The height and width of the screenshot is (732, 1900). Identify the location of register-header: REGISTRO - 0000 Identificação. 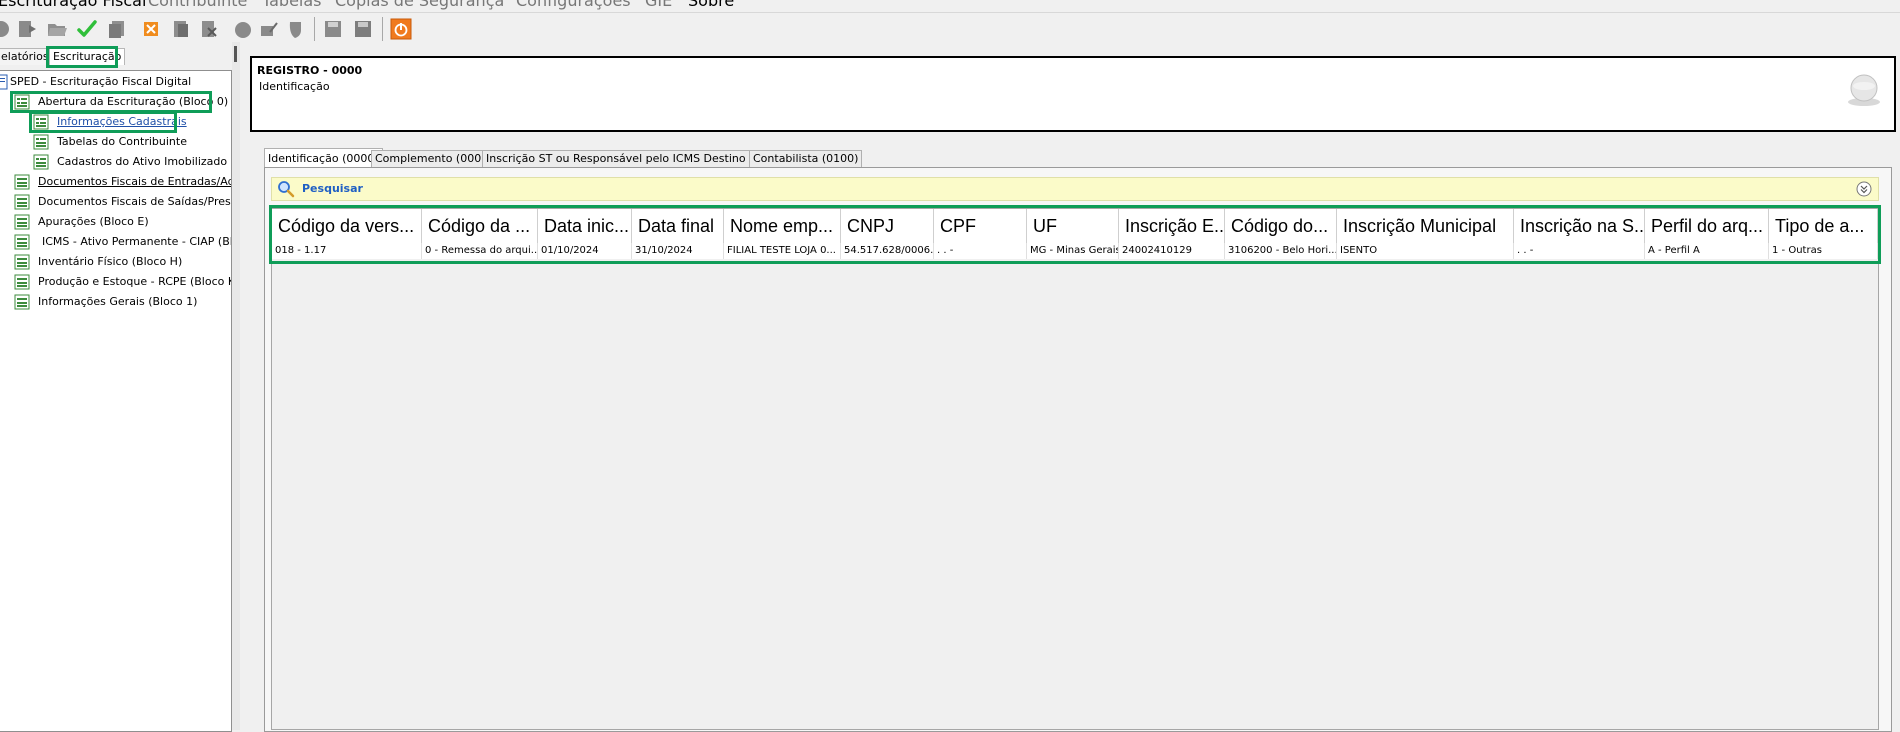
(1073, 94).